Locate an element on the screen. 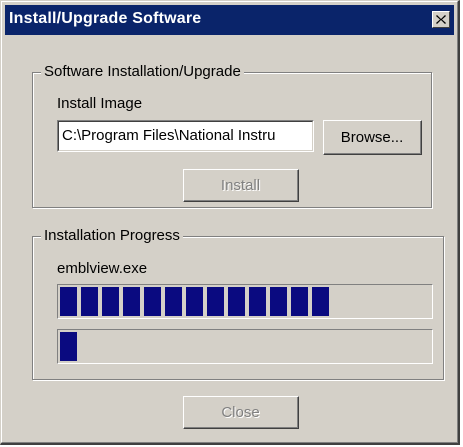 The image size is (463, 447). install-button: Install is located at coordinates (241, 185).